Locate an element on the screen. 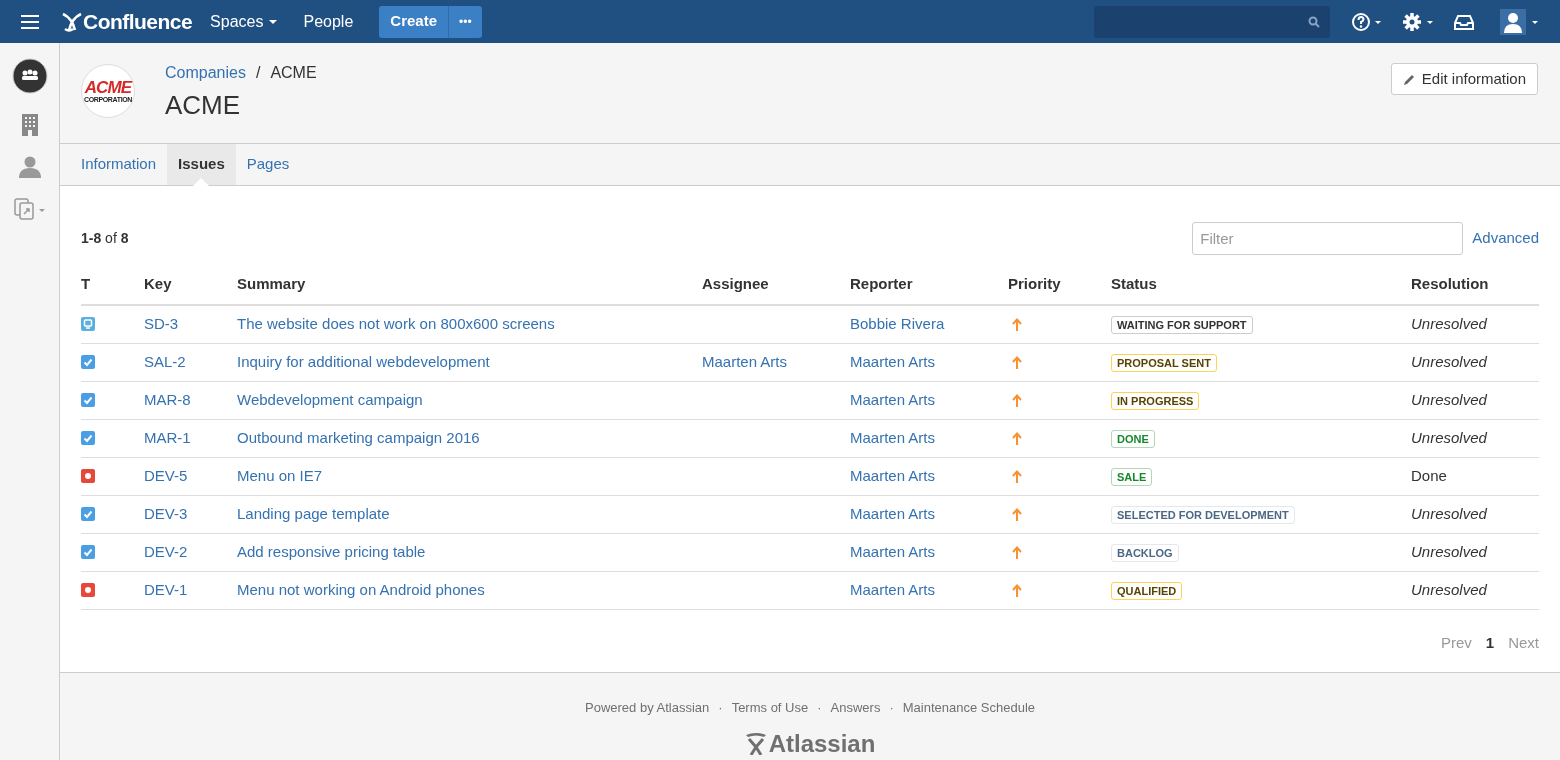 This screenshot has width=1560, height=760. tab: Issues is located at coordinates (201, 164).